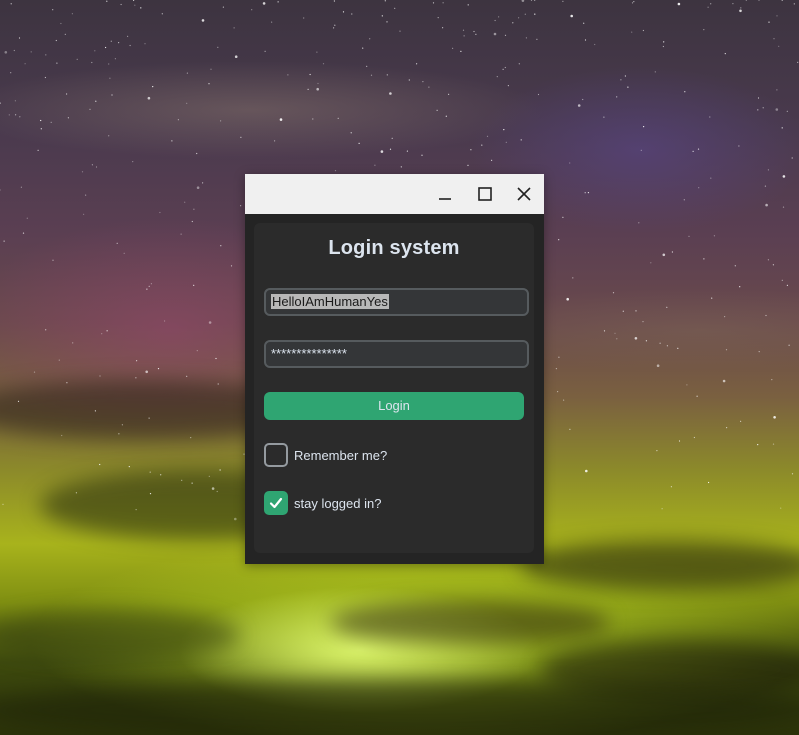 This screenshot has width=799, height=735. I want to click on minimize-button, so click(445, 194).